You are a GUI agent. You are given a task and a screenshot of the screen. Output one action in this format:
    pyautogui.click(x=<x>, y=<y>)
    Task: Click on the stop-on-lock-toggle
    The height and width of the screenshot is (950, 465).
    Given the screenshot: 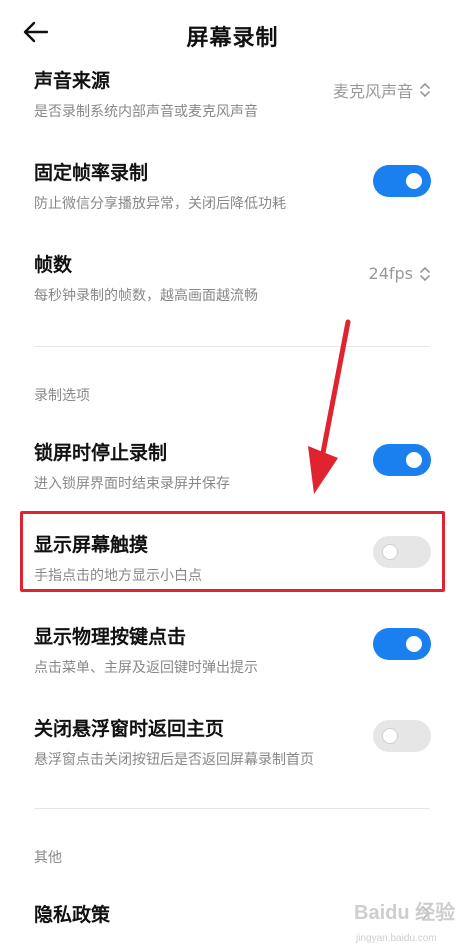 What is the action you would take?
    pyautogui.click(x=402, y=460)
    